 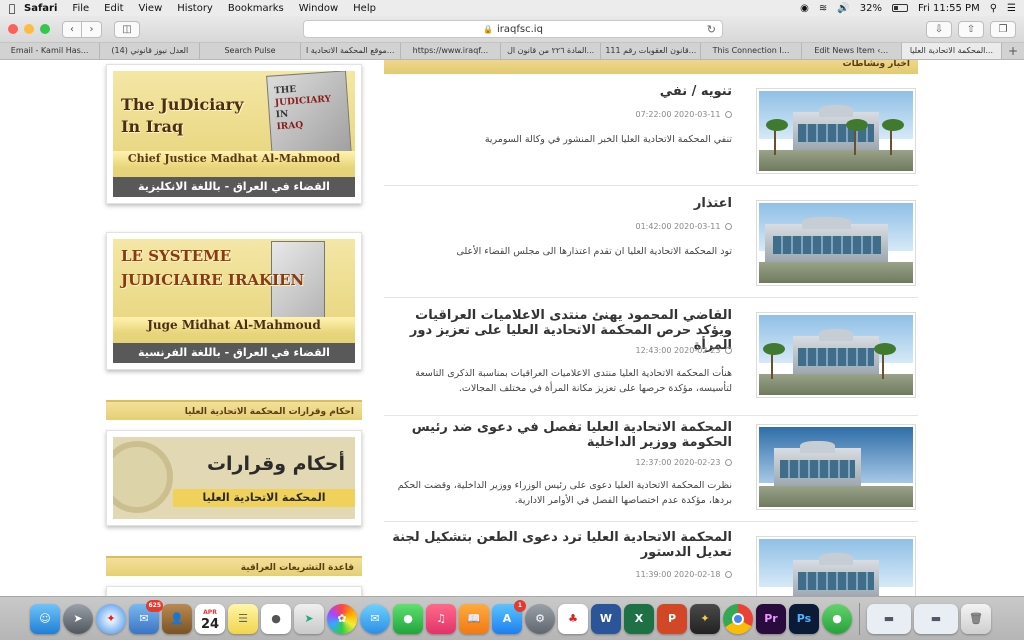 I want to click on book-line-1: THE, so click(x=285, y=90).